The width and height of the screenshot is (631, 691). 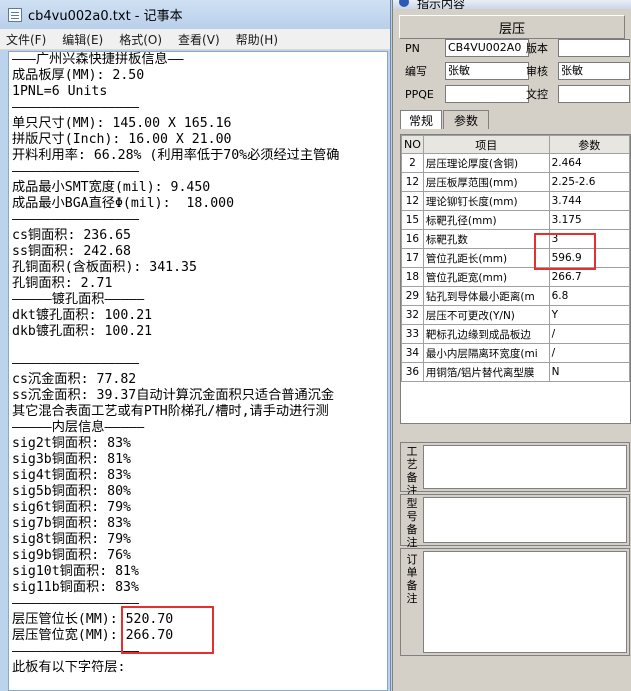 What do you see at coordinates (486, 182) in the screenshot?
I see `cell-item: 层压板厚范围(mm)` at bounding box center [486, 182].